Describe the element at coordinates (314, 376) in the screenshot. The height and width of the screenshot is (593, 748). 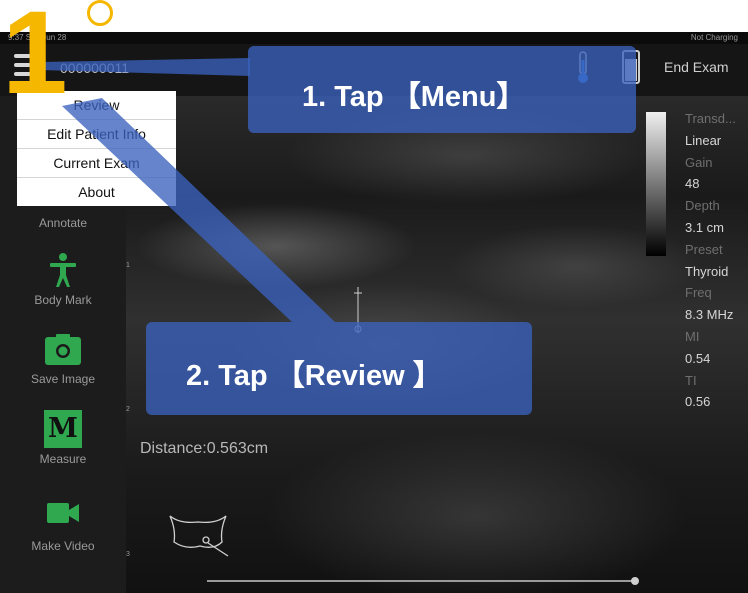
I see `callout-tap-review-text: 2. Tap 【Review 】` at that location.